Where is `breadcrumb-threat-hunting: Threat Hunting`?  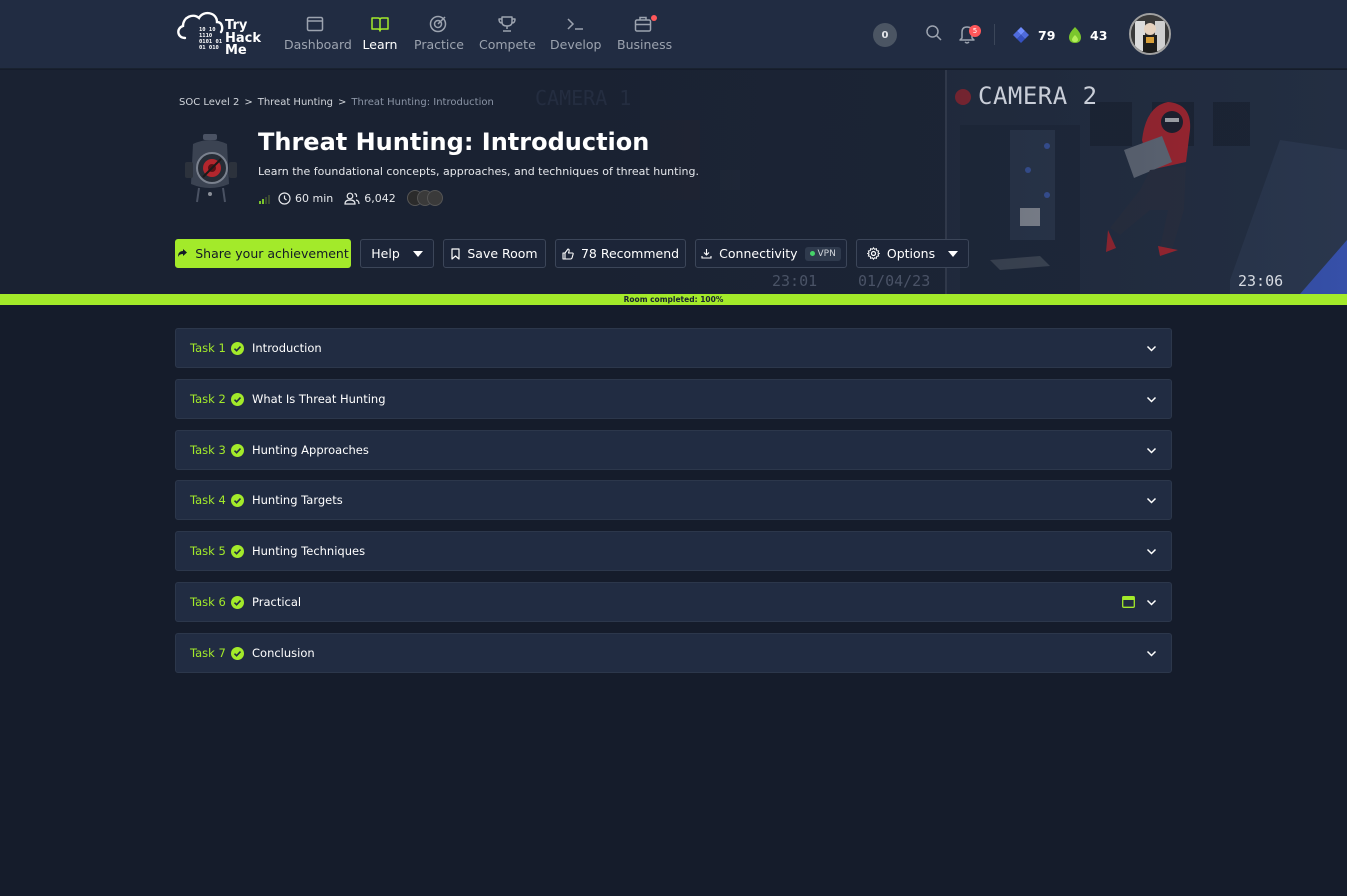 breadcrumb-threat-hunting: Threat Hunting is located at coordinates (295, 102).